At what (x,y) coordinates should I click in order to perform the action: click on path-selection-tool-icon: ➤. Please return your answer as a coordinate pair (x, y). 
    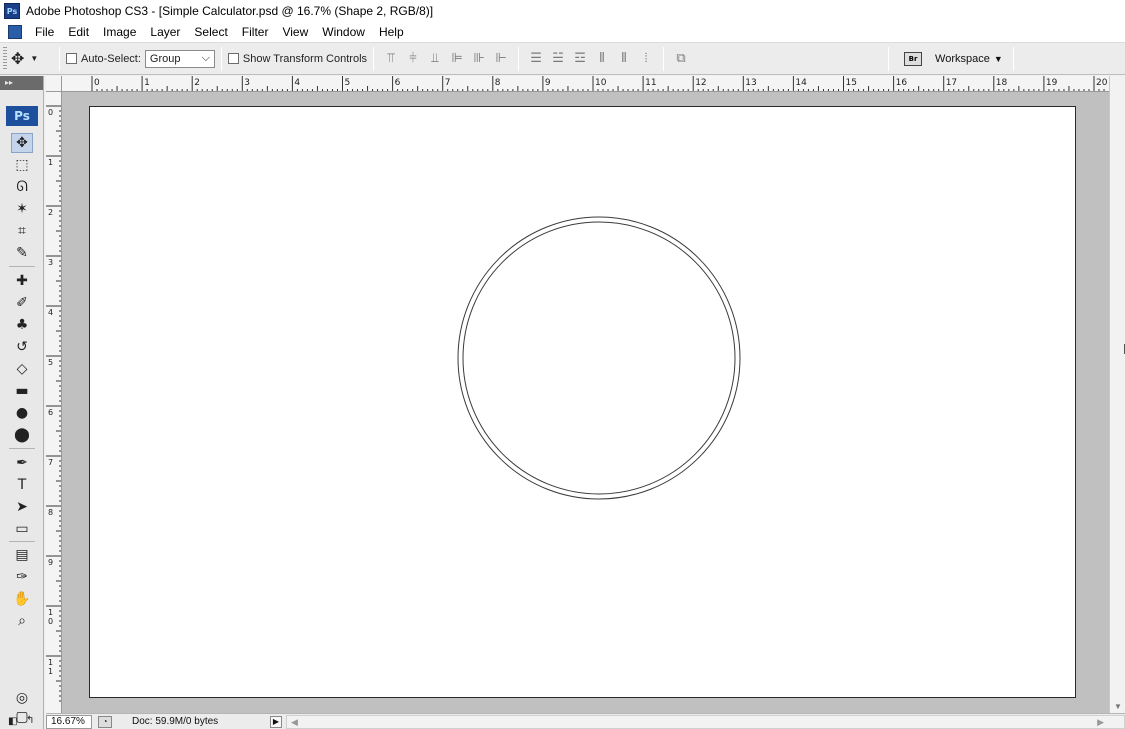
    Looking at the image, I should click on (22, 507).